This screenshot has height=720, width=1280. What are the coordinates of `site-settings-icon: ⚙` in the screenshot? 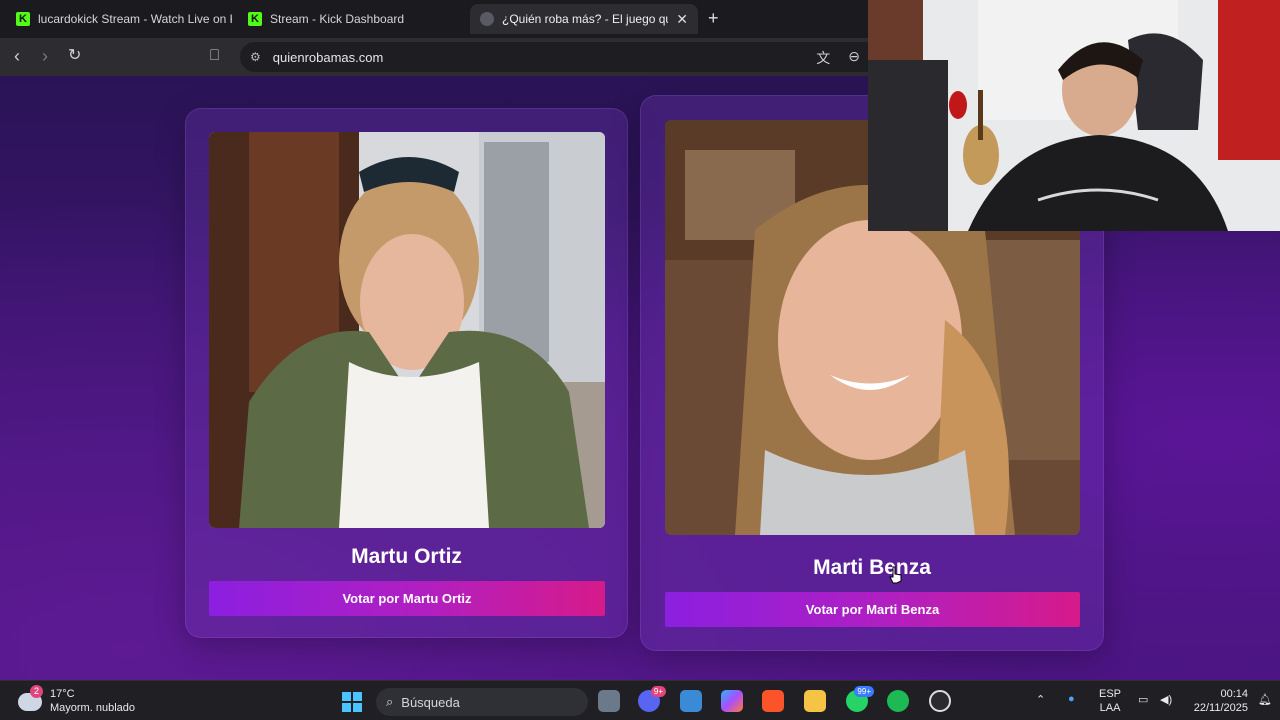 It's located at (255, 57).